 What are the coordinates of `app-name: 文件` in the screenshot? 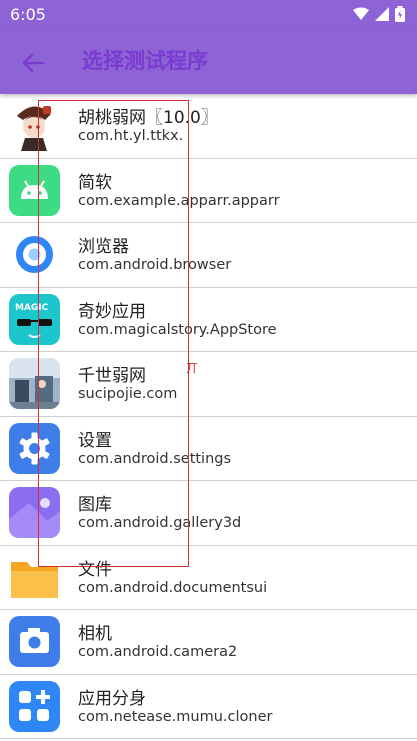 It's located at (95, 569).